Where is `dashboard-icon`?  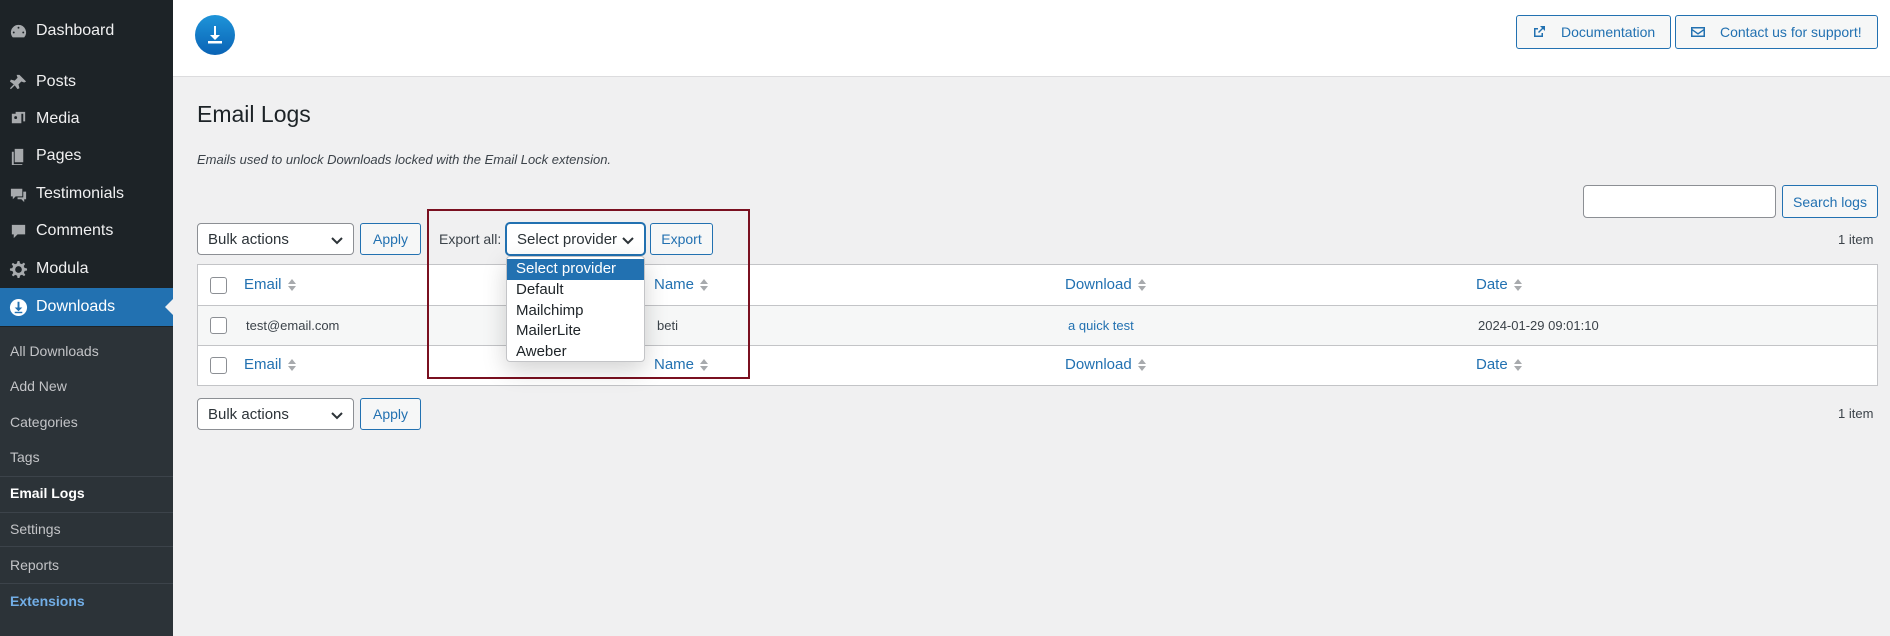 dashboard-icon is located at coordinates (18, 31).